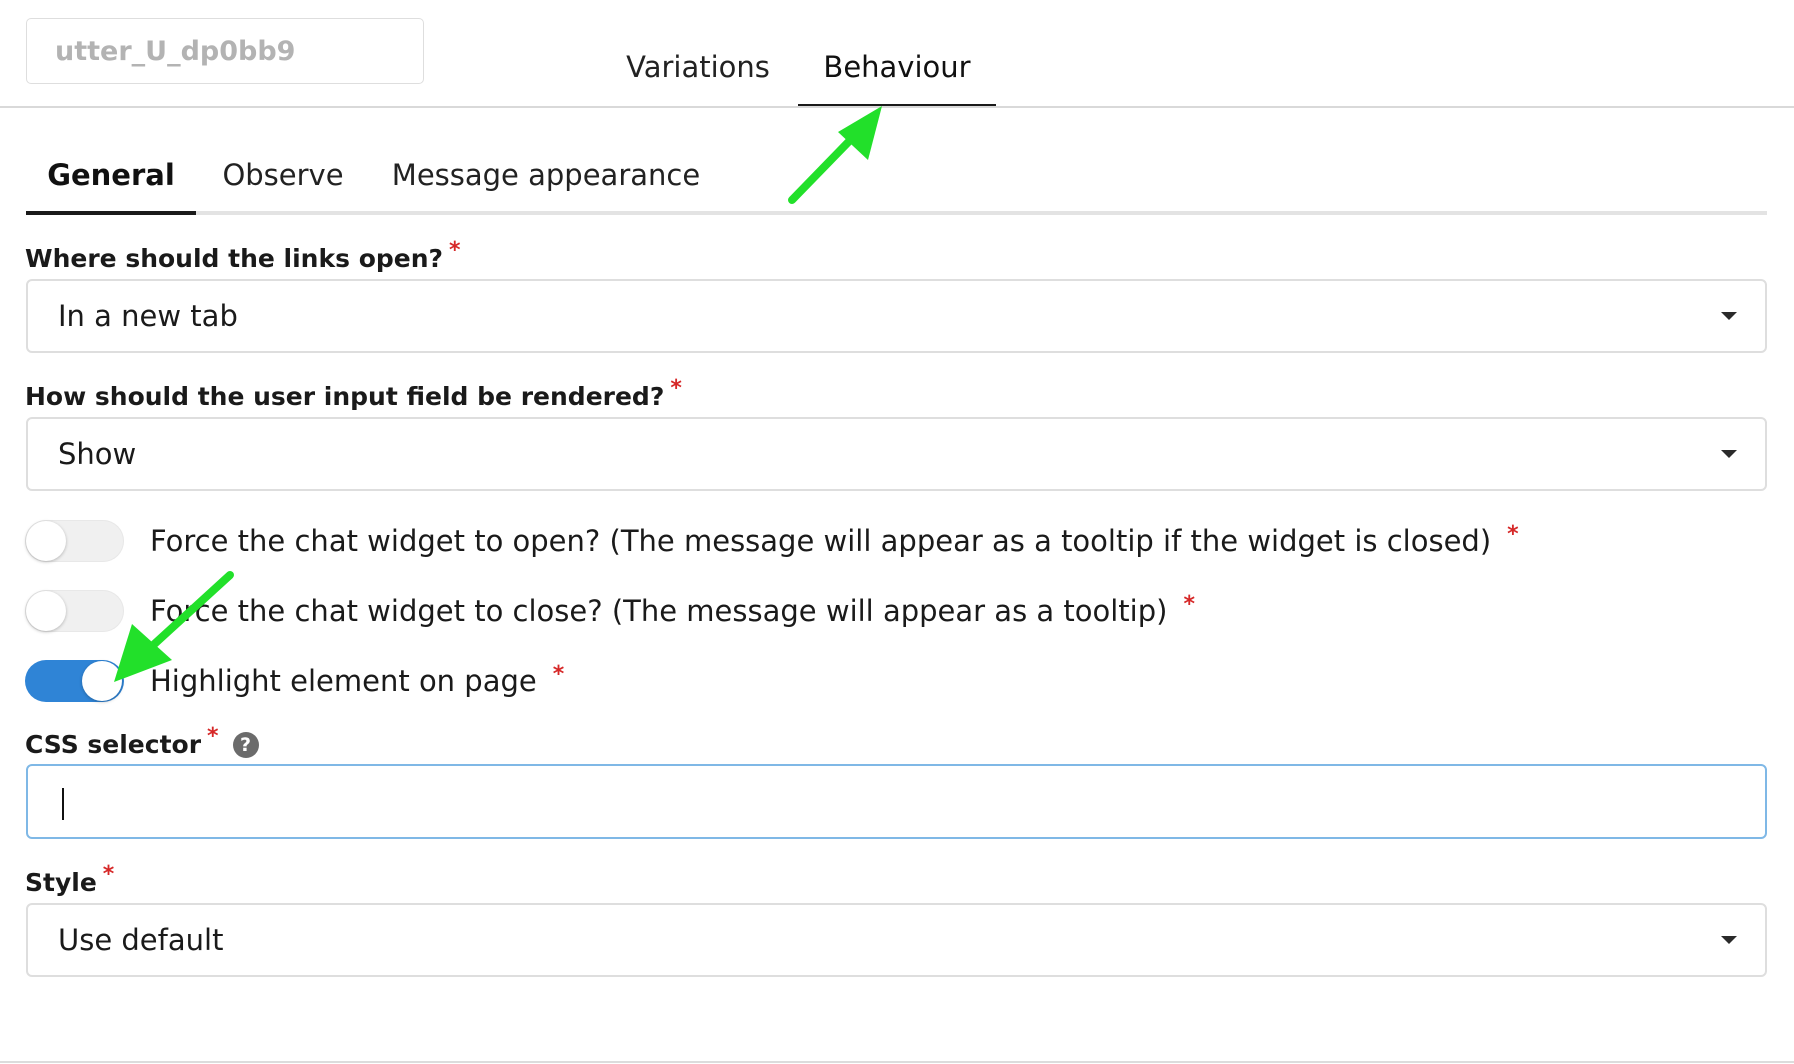 The width and height of the screenshot is (1794, 1064). What do you see at coordinates (113, 744) in the screenshot?
I see `css-selector-label-text: CSS selector` at bounding box center [113, 744].